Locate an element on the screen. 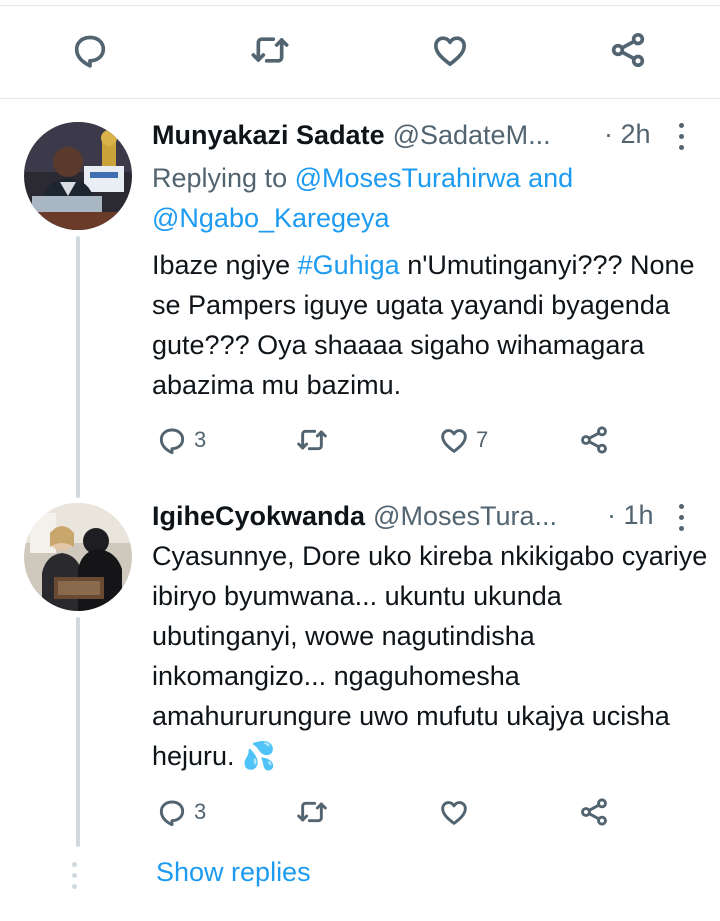  tweet-time: · 1h is located at coordinates (630, 515).